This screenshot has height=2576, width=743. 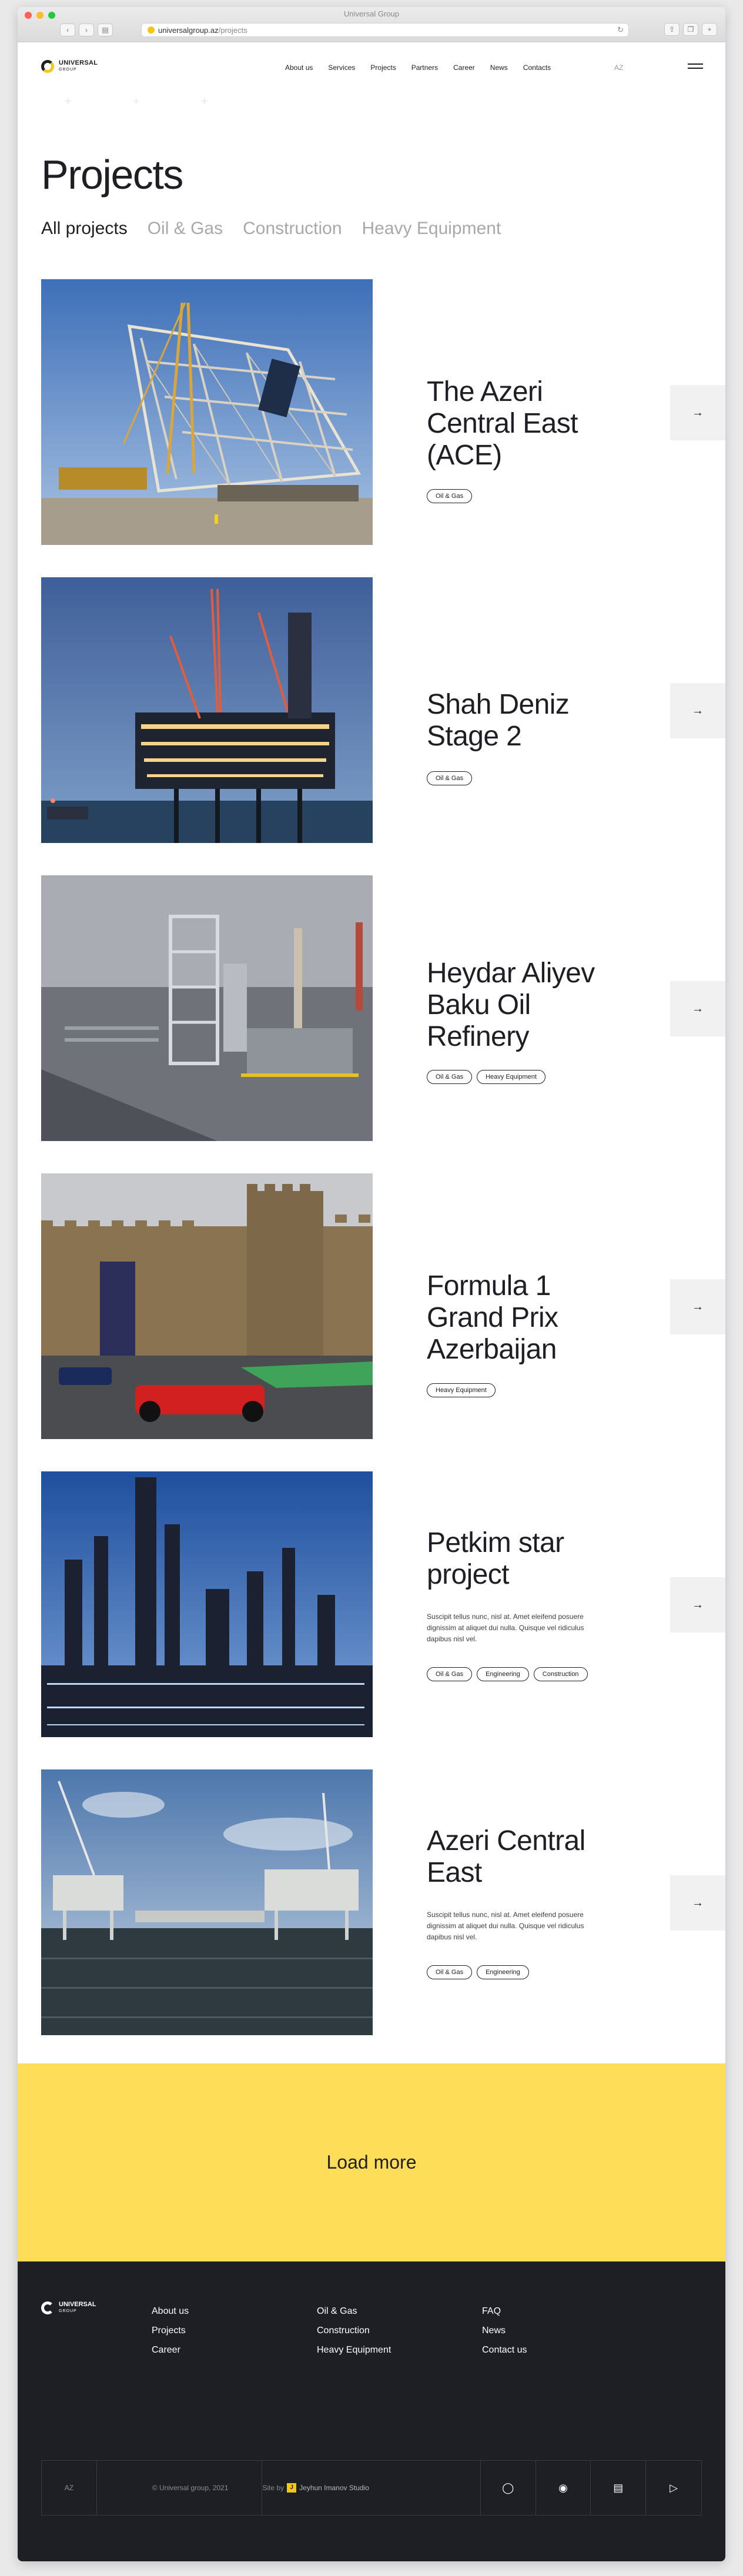 I want to click on share-icon: ⇧, so click(x=672, y=29).